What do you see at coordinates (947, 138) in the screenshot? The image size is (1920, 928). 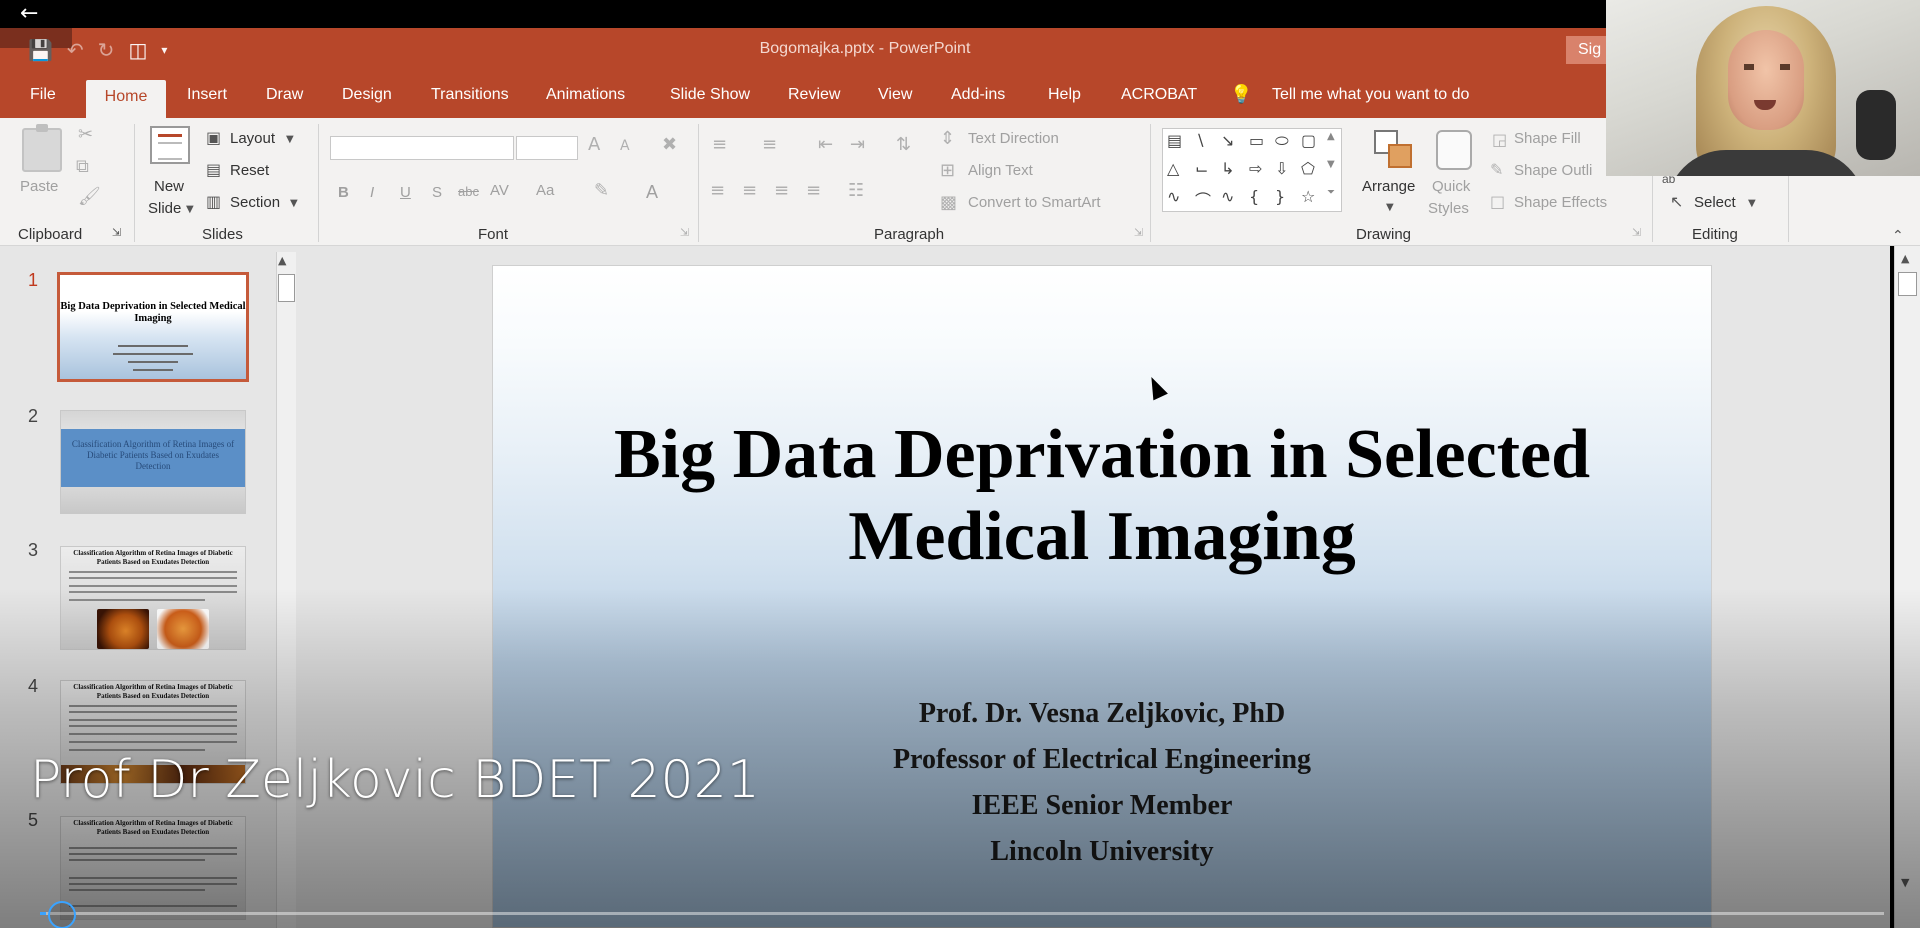 I see `text-direction-icon: ⇕` at bounding box center [947, 138].